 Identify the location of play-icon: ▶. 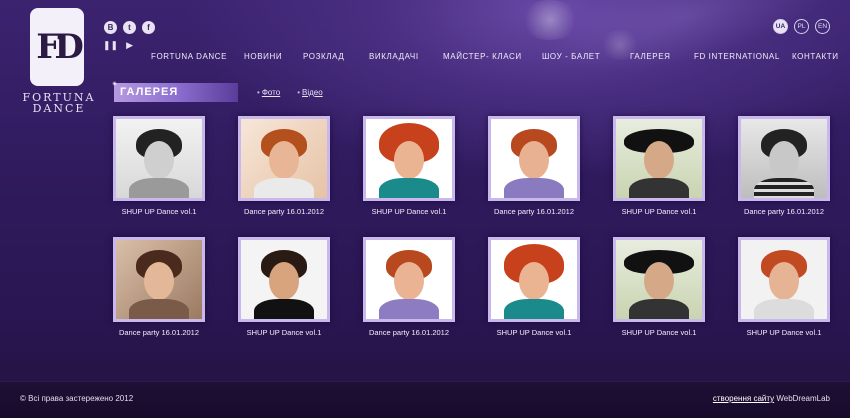
(129, 45).